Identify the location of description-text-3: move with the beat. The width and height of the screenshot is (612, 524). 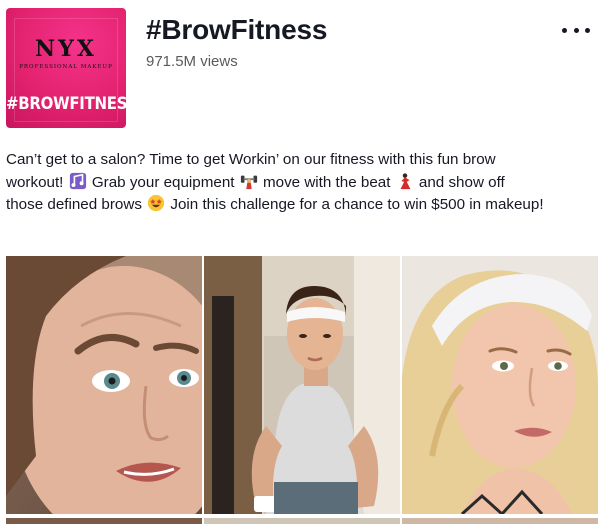
(326, 182).